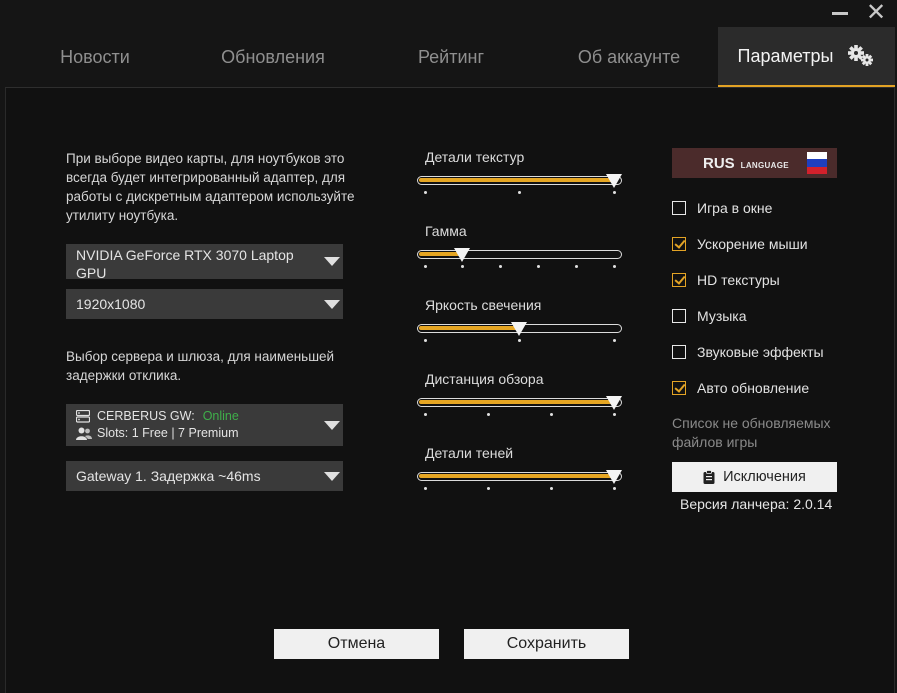 The height and width of the screenshot is (693, 897). I want to click on resolution-select: 1920x1080, so click(204, 304).